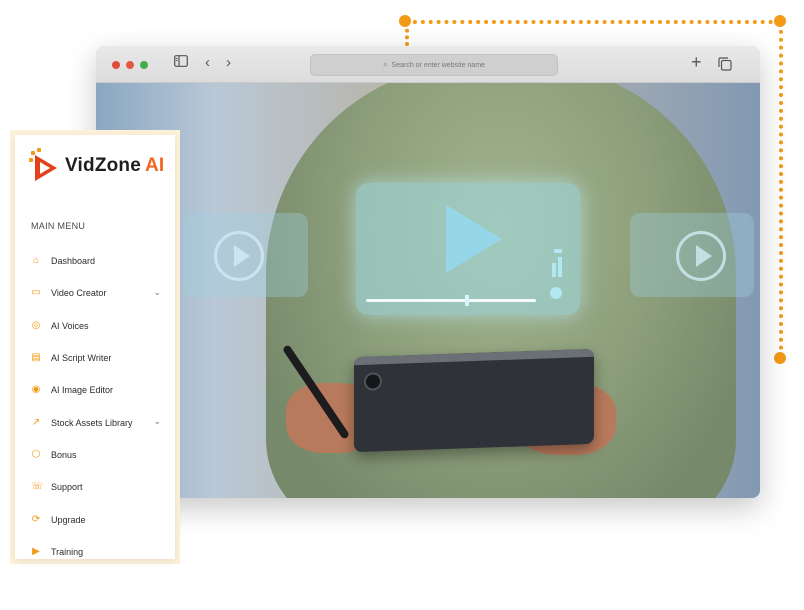  What do you see at coordinates (36, 519) in the screenshot?
I see `refresh-icon: ⟳` at bounding box center [36, 519].